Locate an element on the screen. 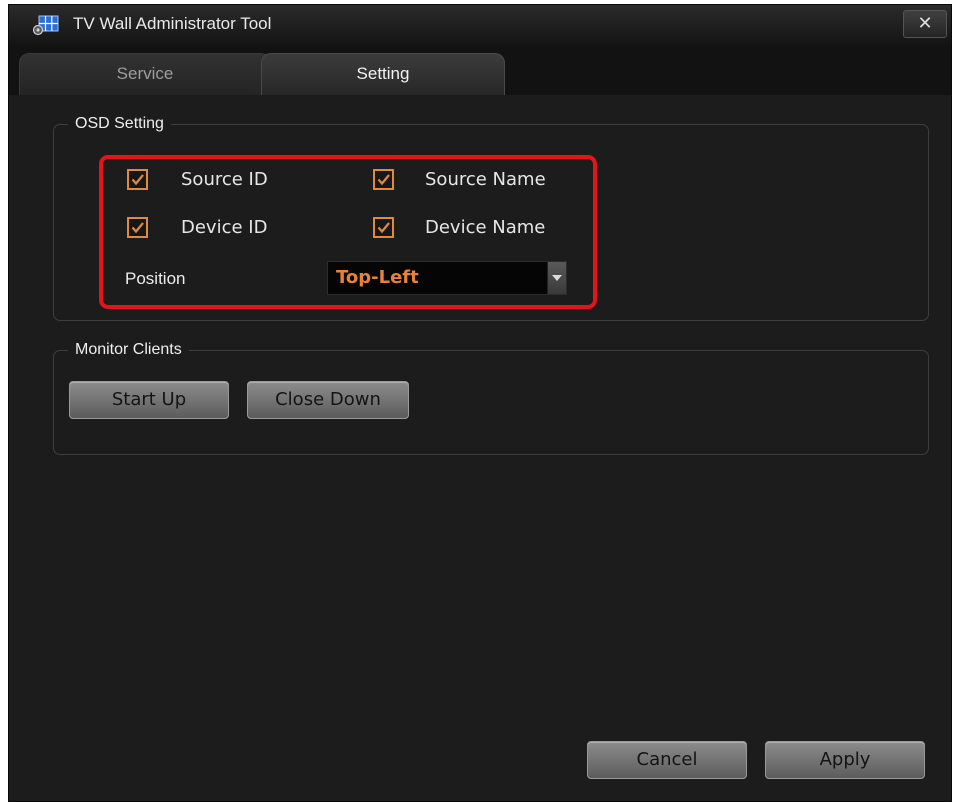  tab-setting: Setting is located at coordinates (383, 74).